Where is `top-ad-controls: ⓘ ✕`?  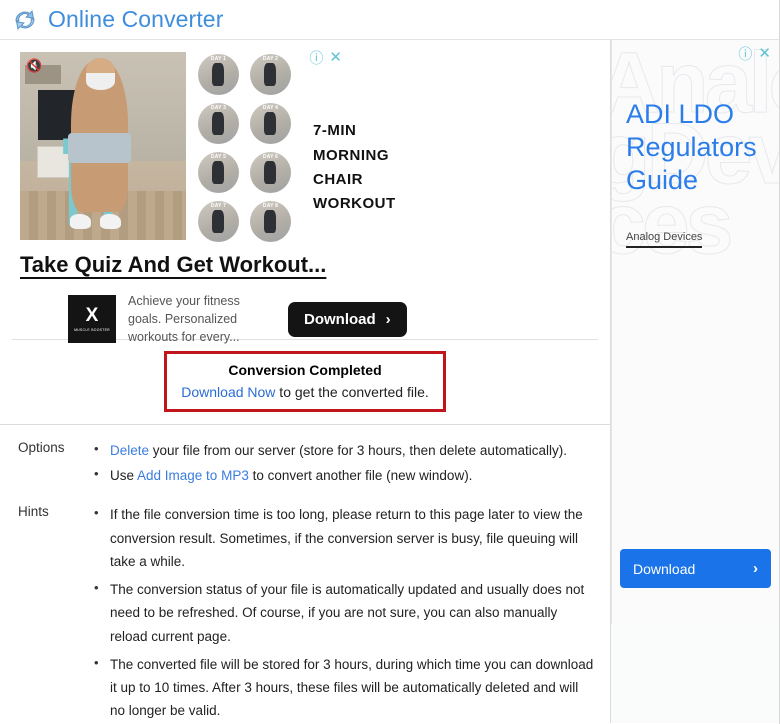 top-ad-controls: ⓘ ✕ is located at coordinates (325, 57).